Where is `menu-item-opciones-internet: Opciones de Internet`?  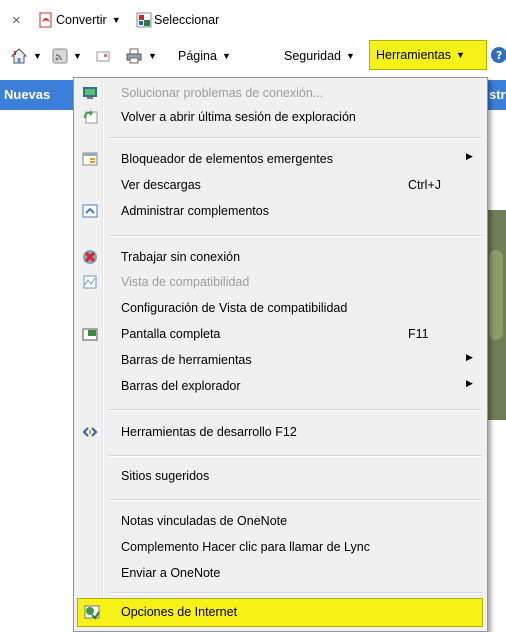
menu-item-opciones-internet: Opciones de Internet is located at coordinates (280, 613).